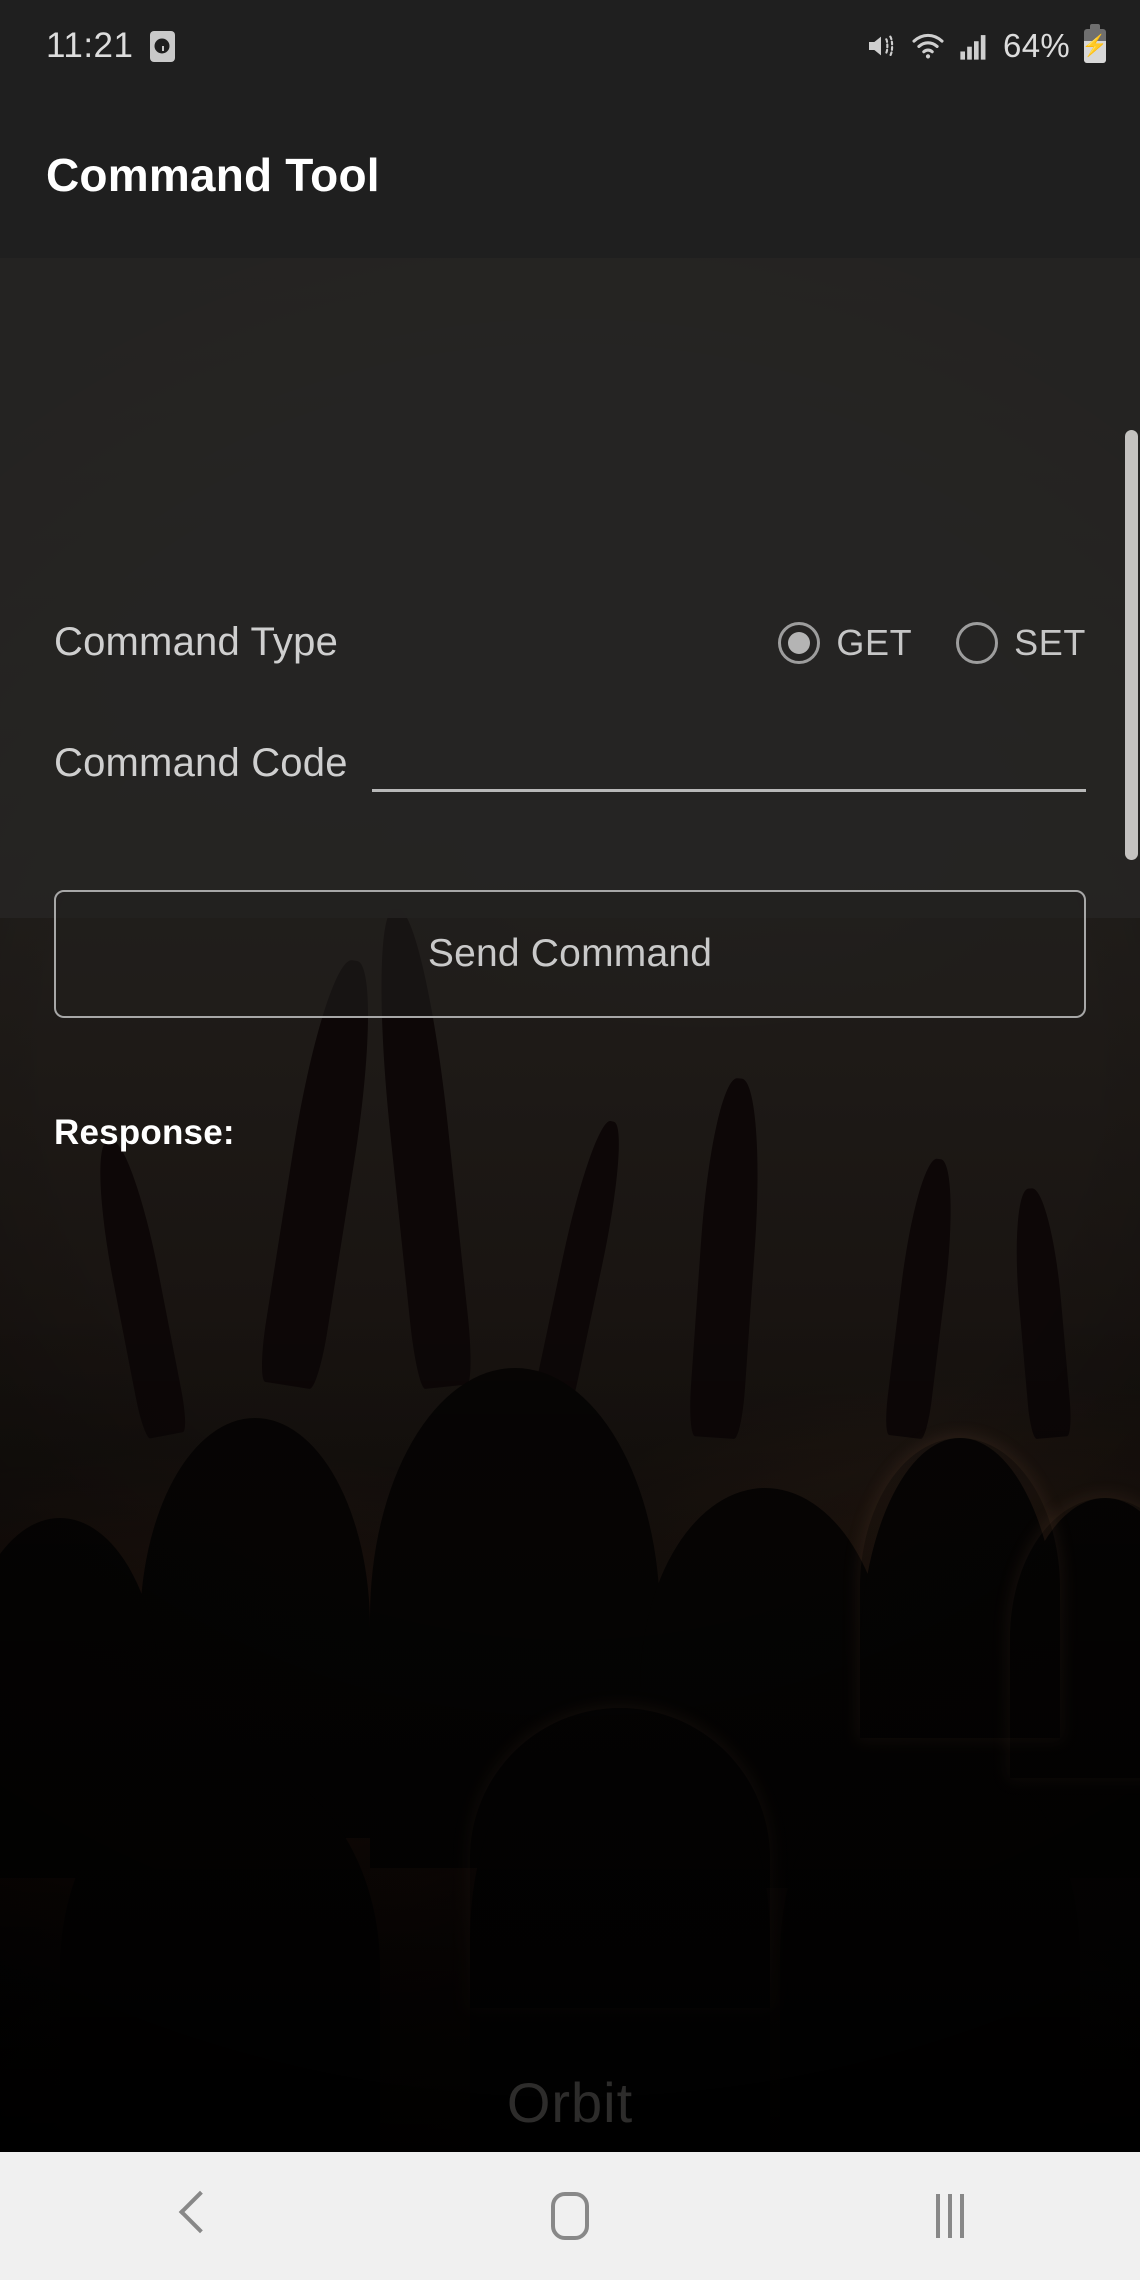  Describe the element at coordinates (144, 1132) in the screenshot. I see `response-label: Response:` at that location.